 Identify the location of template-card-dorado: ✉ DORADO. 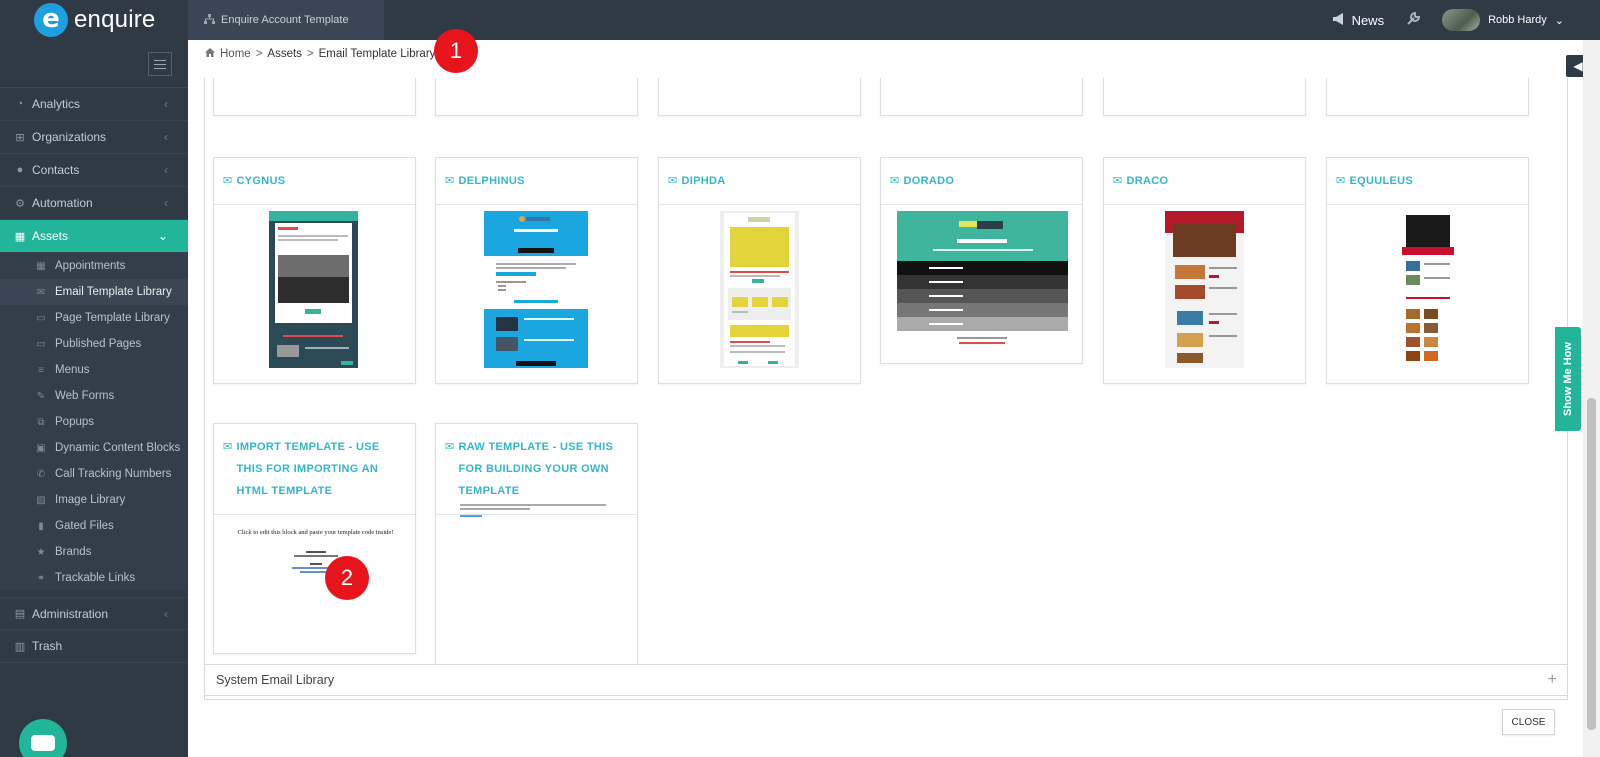
(981, 260).